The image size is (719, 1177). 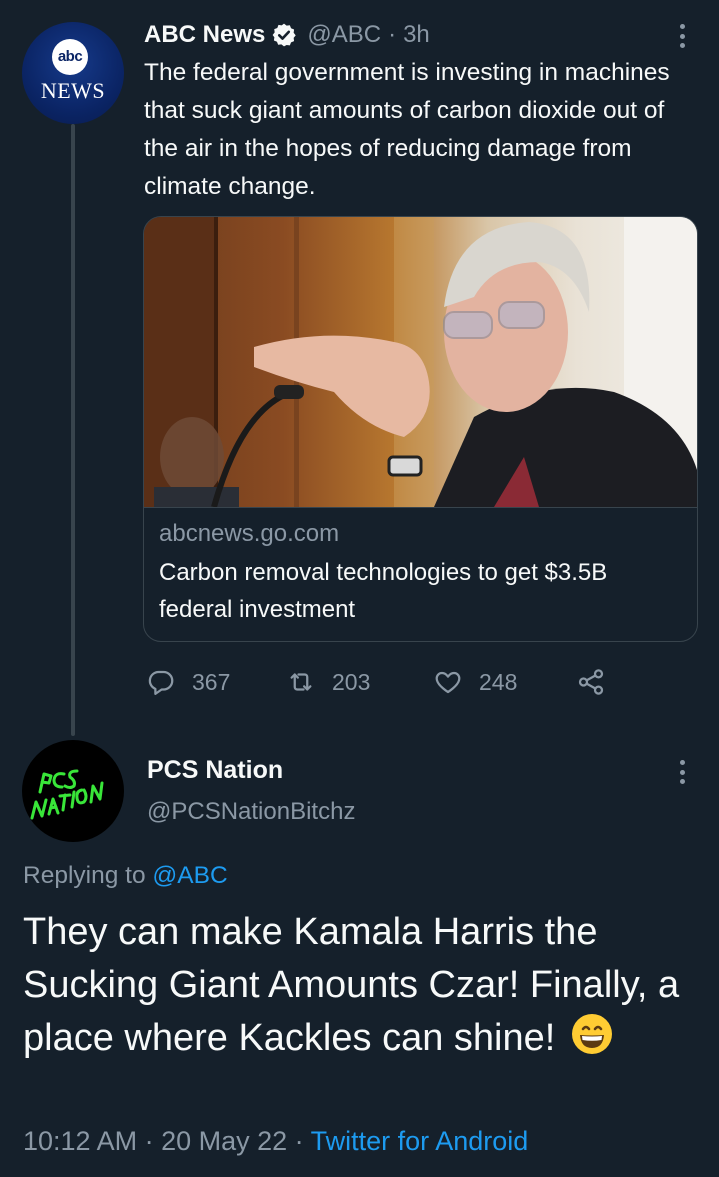 I want to click on retweet-icon, so click(x=301, y=682).